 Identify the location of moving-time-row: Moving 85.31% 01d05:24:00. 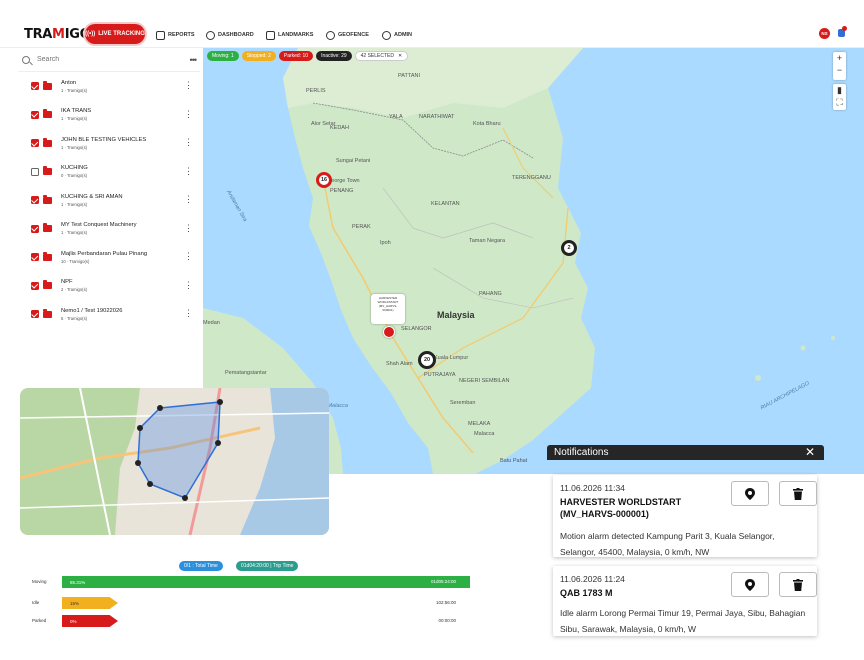
(244, 582).